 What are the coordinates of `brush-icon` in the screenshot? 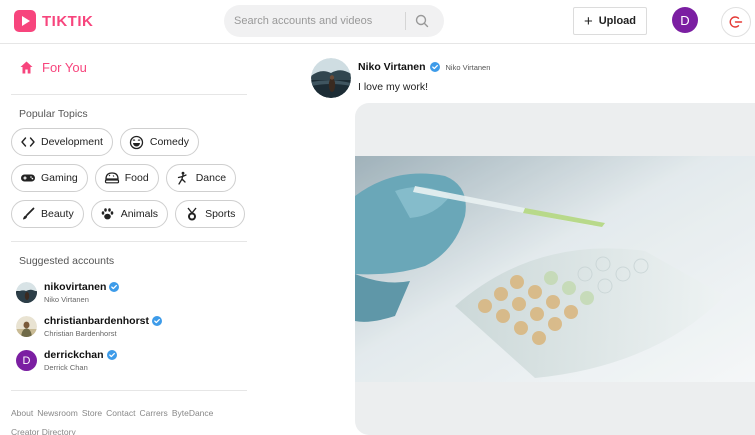 It's located at (28, 214).